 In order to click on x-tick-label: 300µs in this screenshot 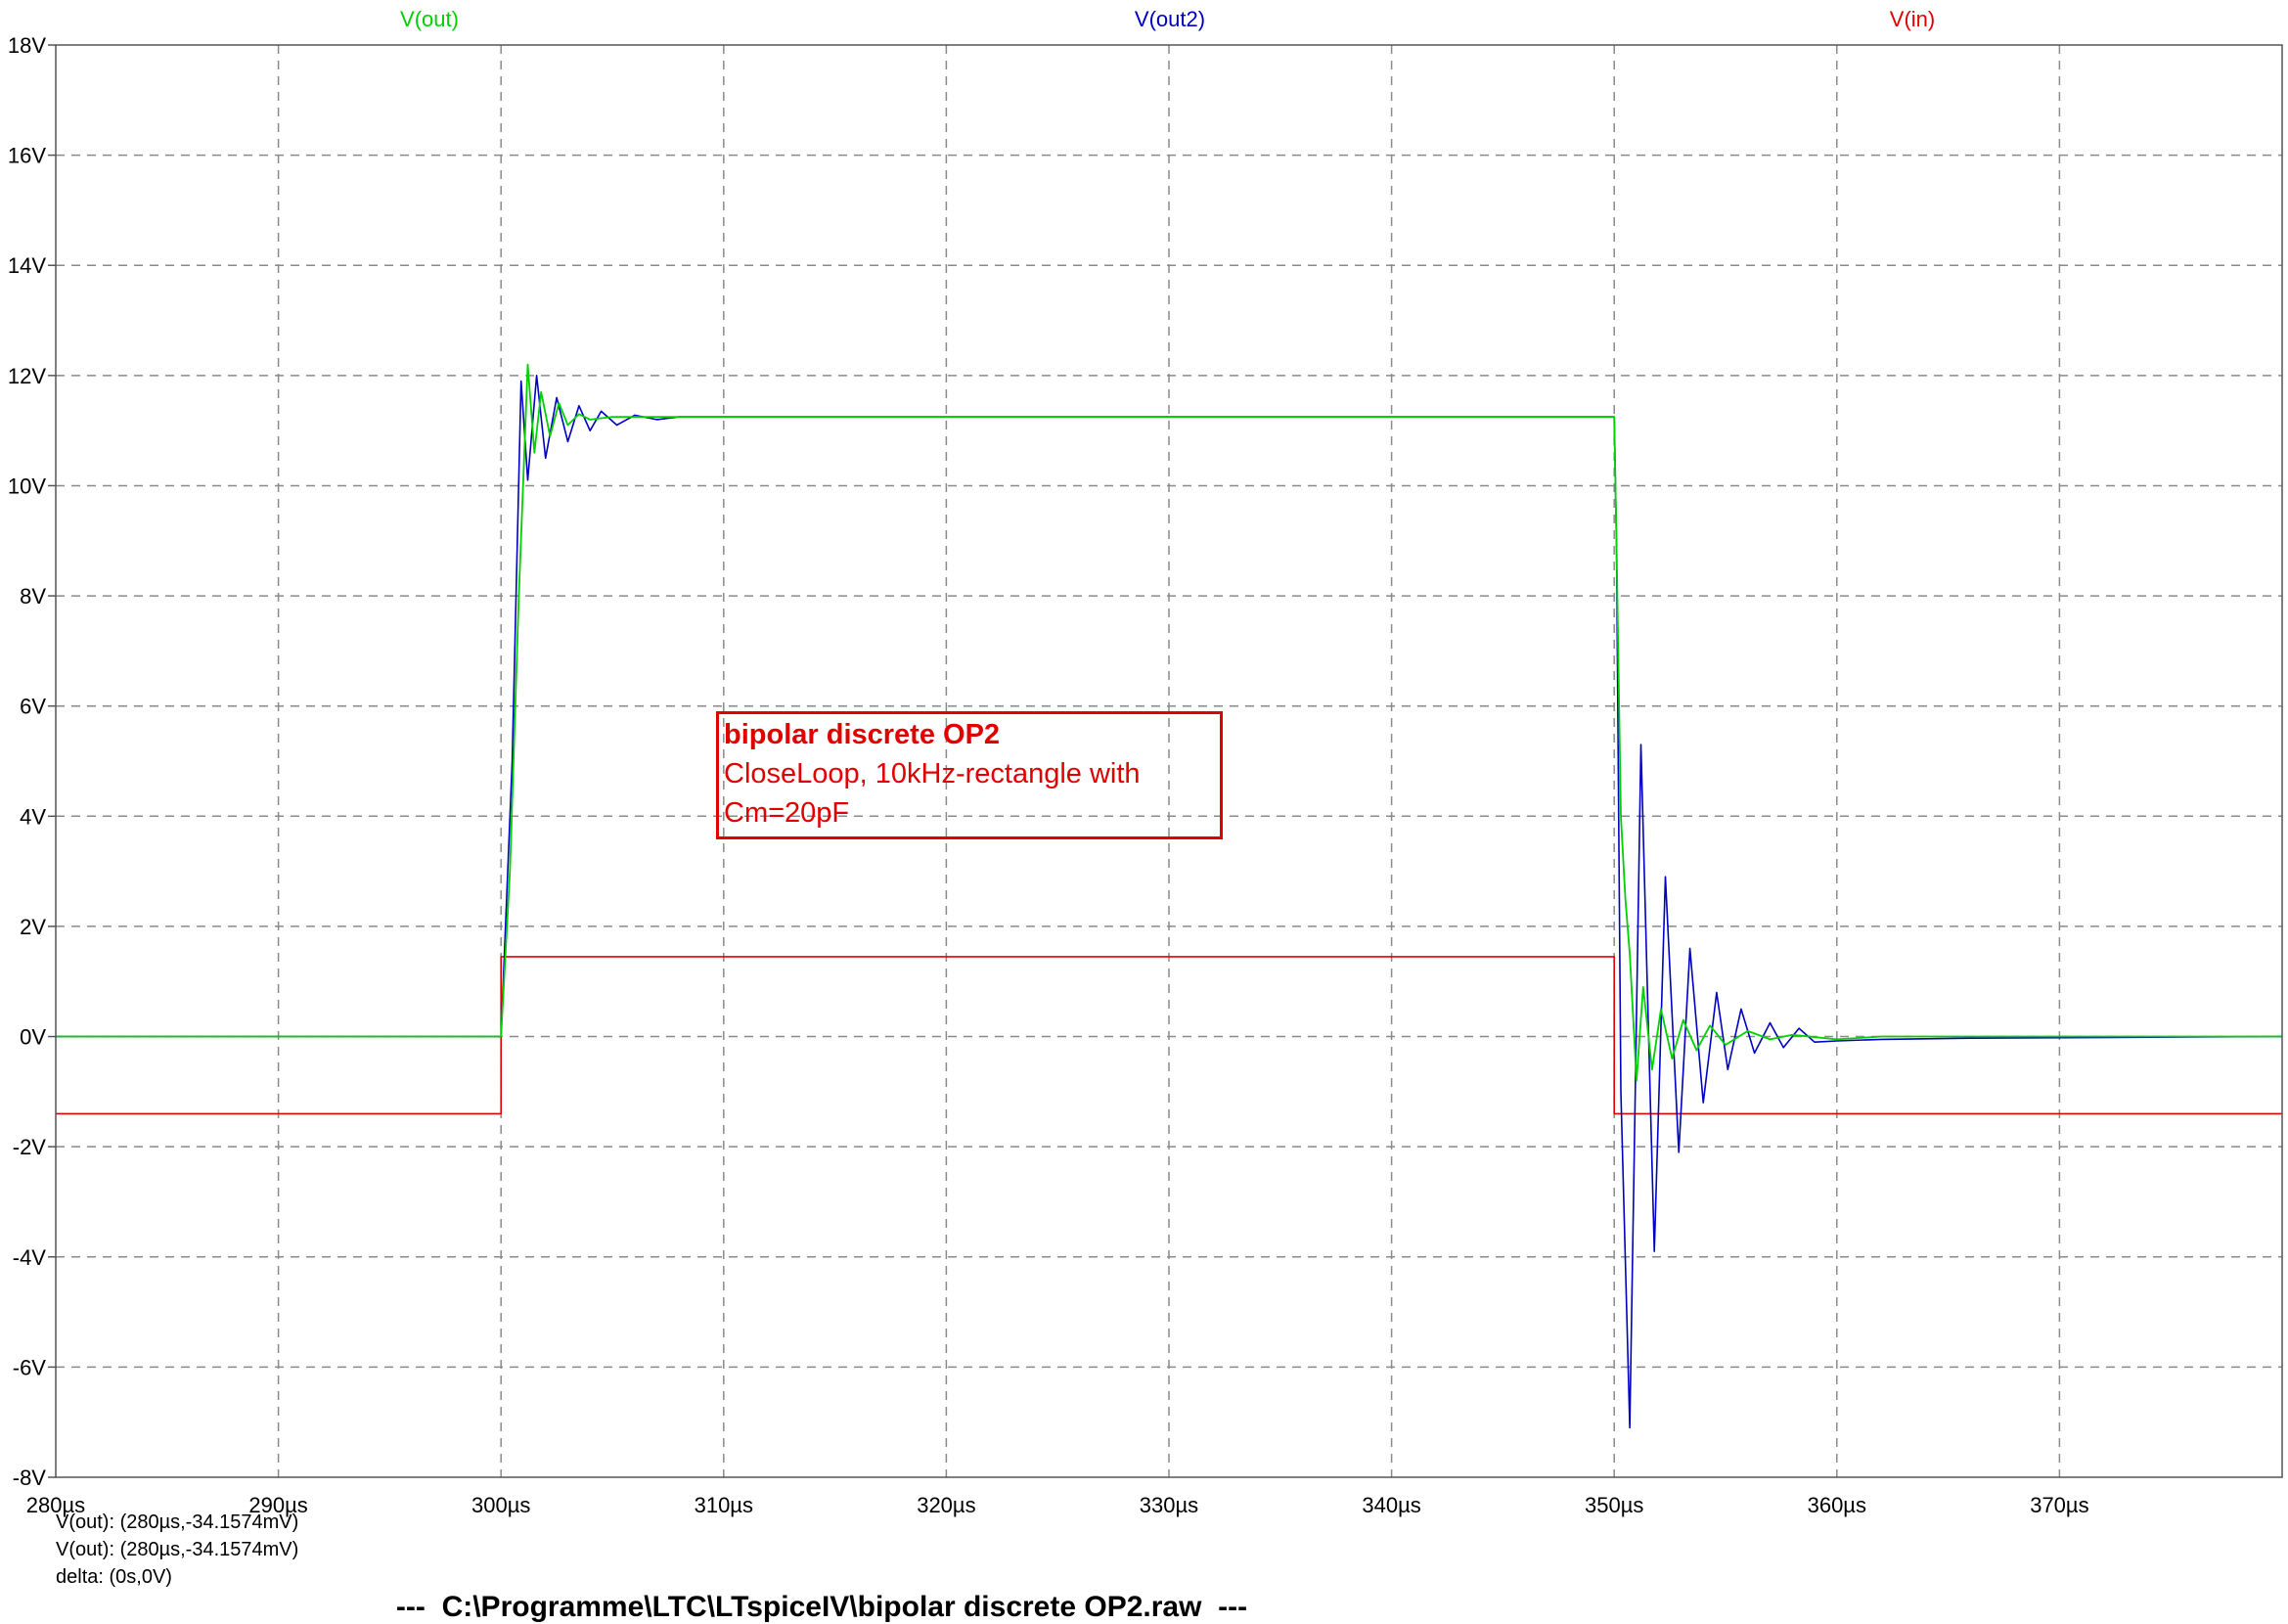, I will do `click(500, 1505)`.